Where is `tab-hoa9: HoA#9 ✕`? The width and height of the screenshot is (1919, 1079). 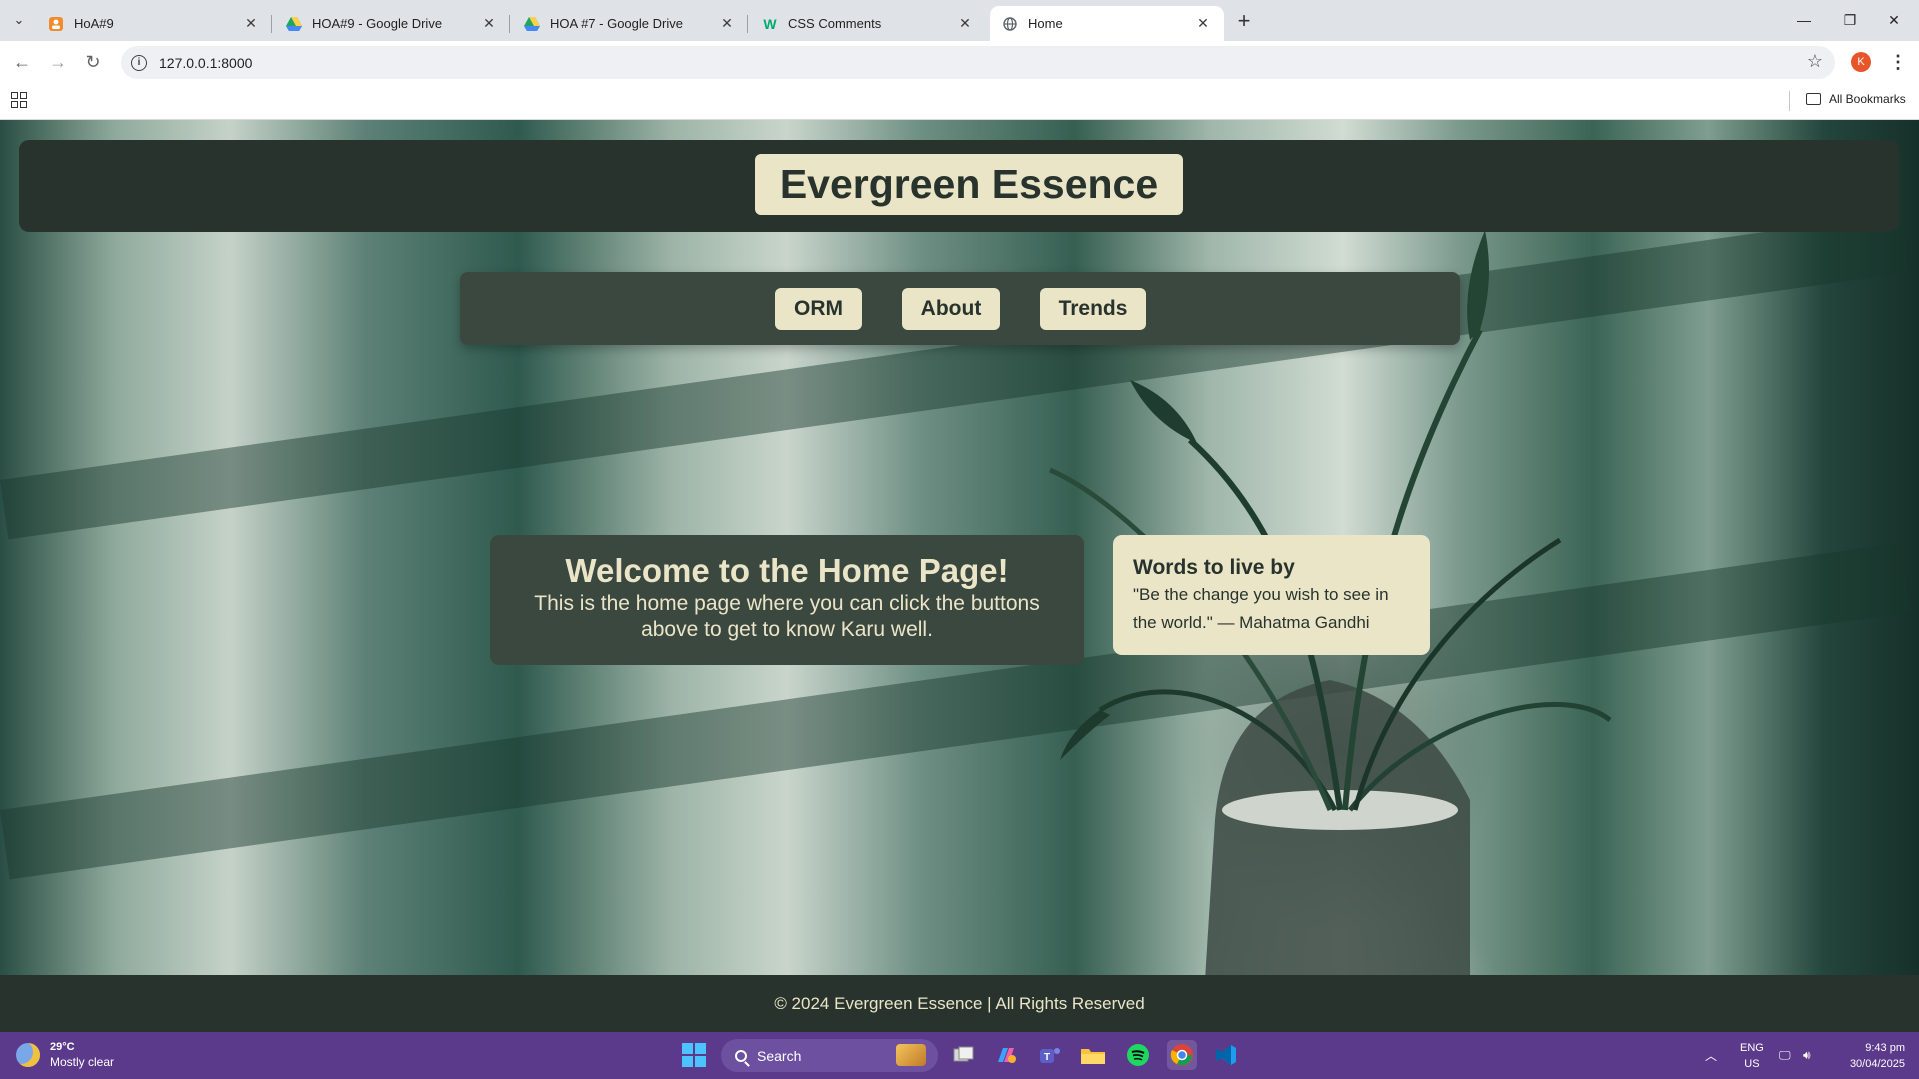 tab-hoa9: HoA#9 ✕ is located at coordinates (154, 23).